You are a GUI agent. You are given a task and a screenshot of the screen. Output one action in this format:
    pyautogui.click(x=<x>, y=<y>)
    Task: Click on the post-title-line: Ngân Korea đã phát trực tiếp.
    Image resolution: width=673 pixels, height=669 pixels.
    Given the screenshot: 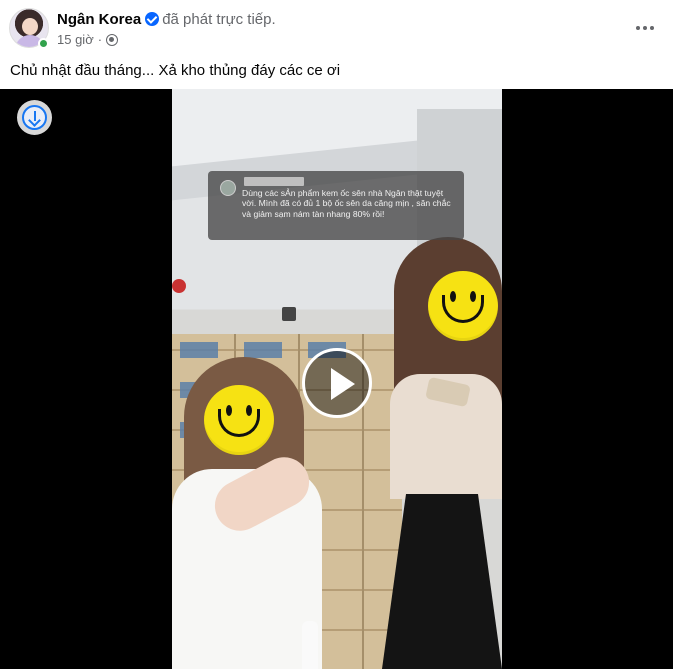 What is the action you would take?
    pyautogui.click(x=166, y=19)
    